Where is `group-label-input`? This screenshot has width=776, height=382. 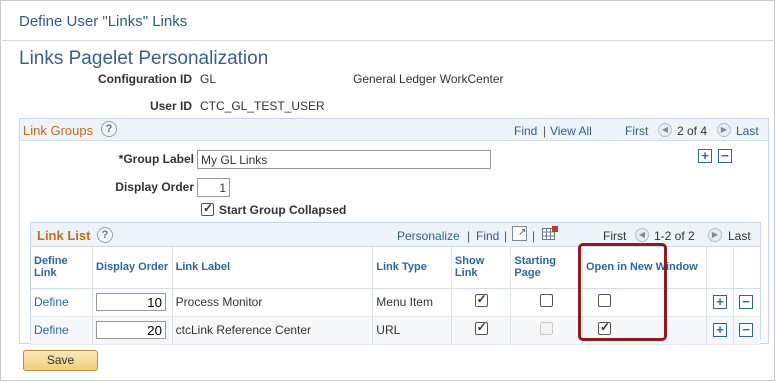 group-label-input is located at coordinates (344, 159).